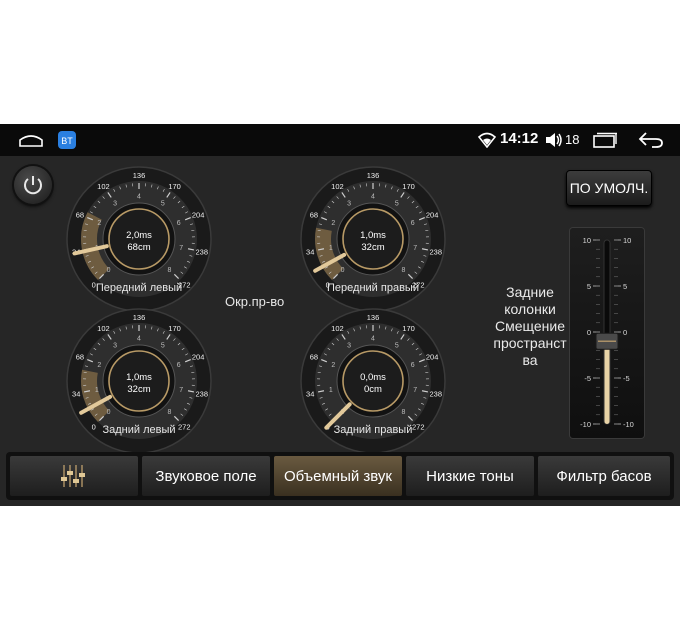 Image resolution: width=680 pixels, height=630 pixels. Describe the element at coordinates (139, 288) in the screenshot. I see `gauge-label: Передний левый` at that location.